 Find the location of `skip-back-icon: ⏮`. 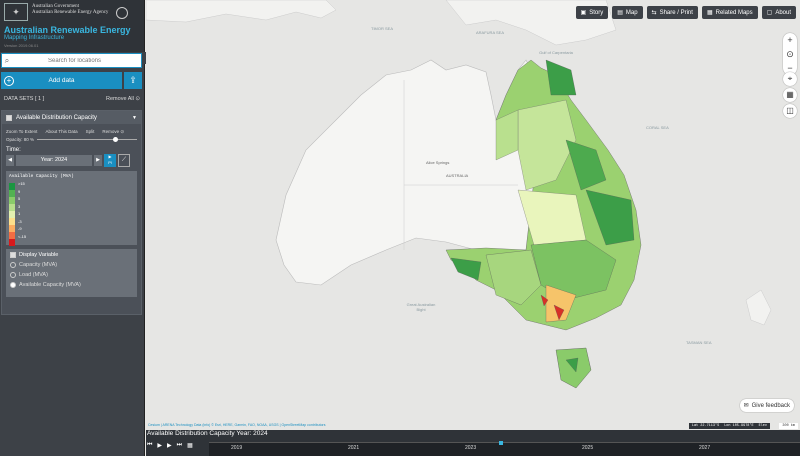

skip-back-icon: ⏮ is located at coordinates (149, 445).